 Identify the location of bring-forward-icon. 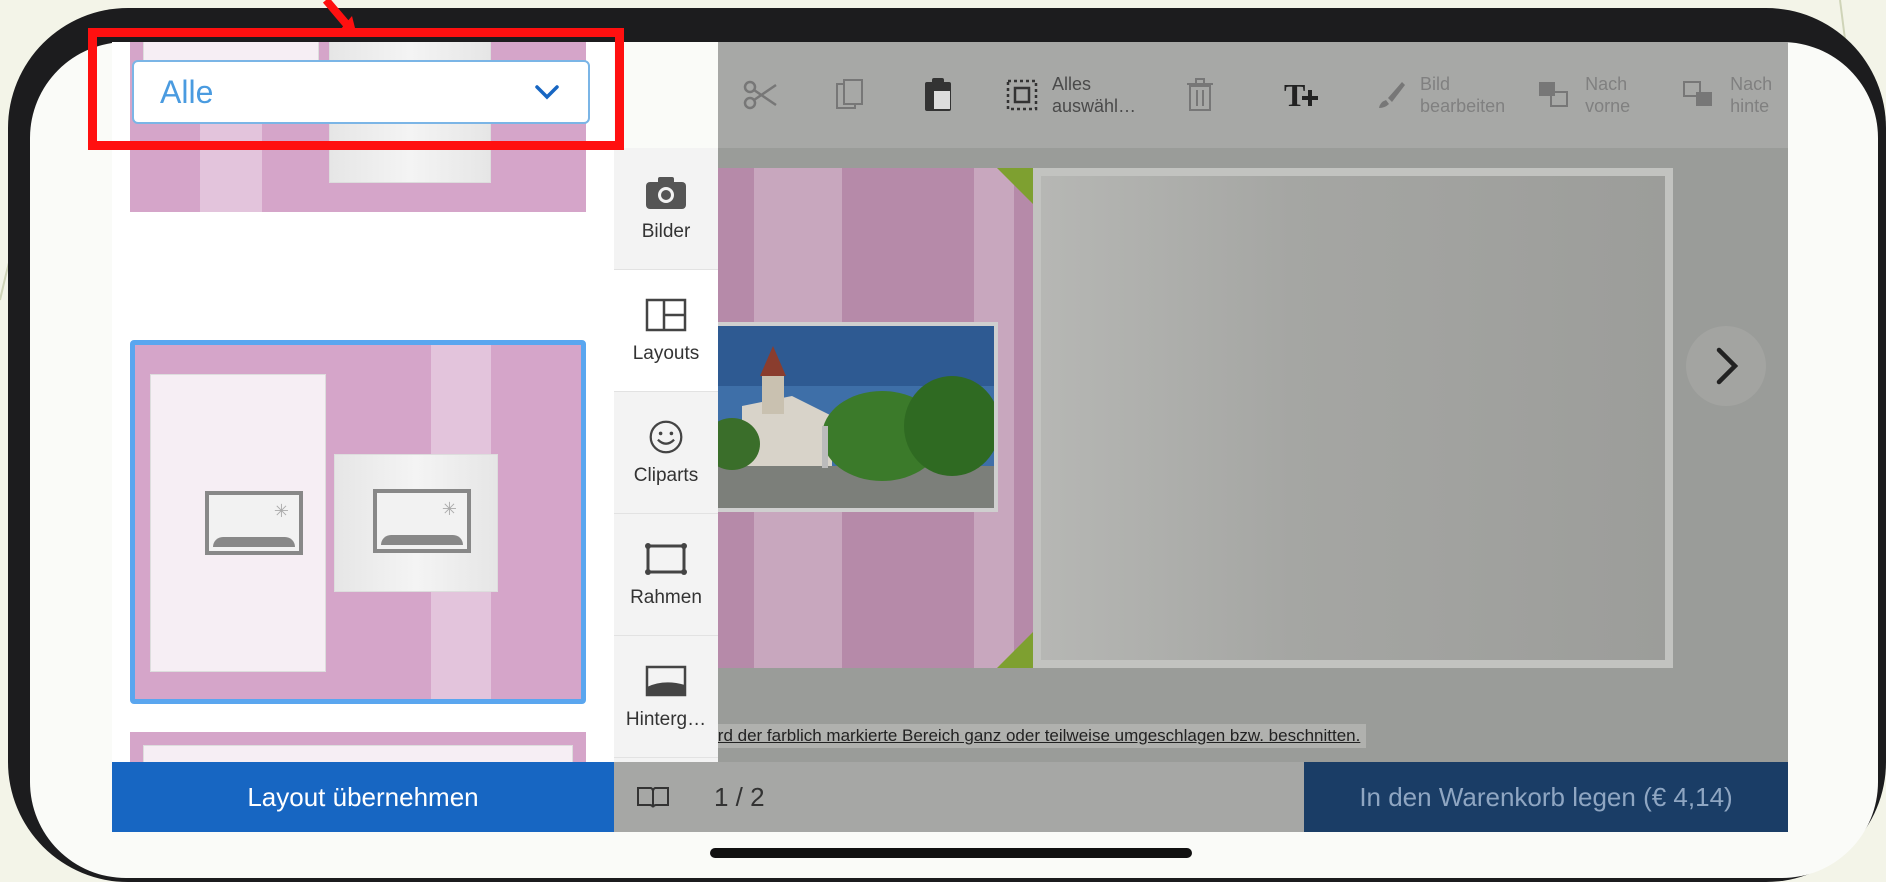
(1554, 94).